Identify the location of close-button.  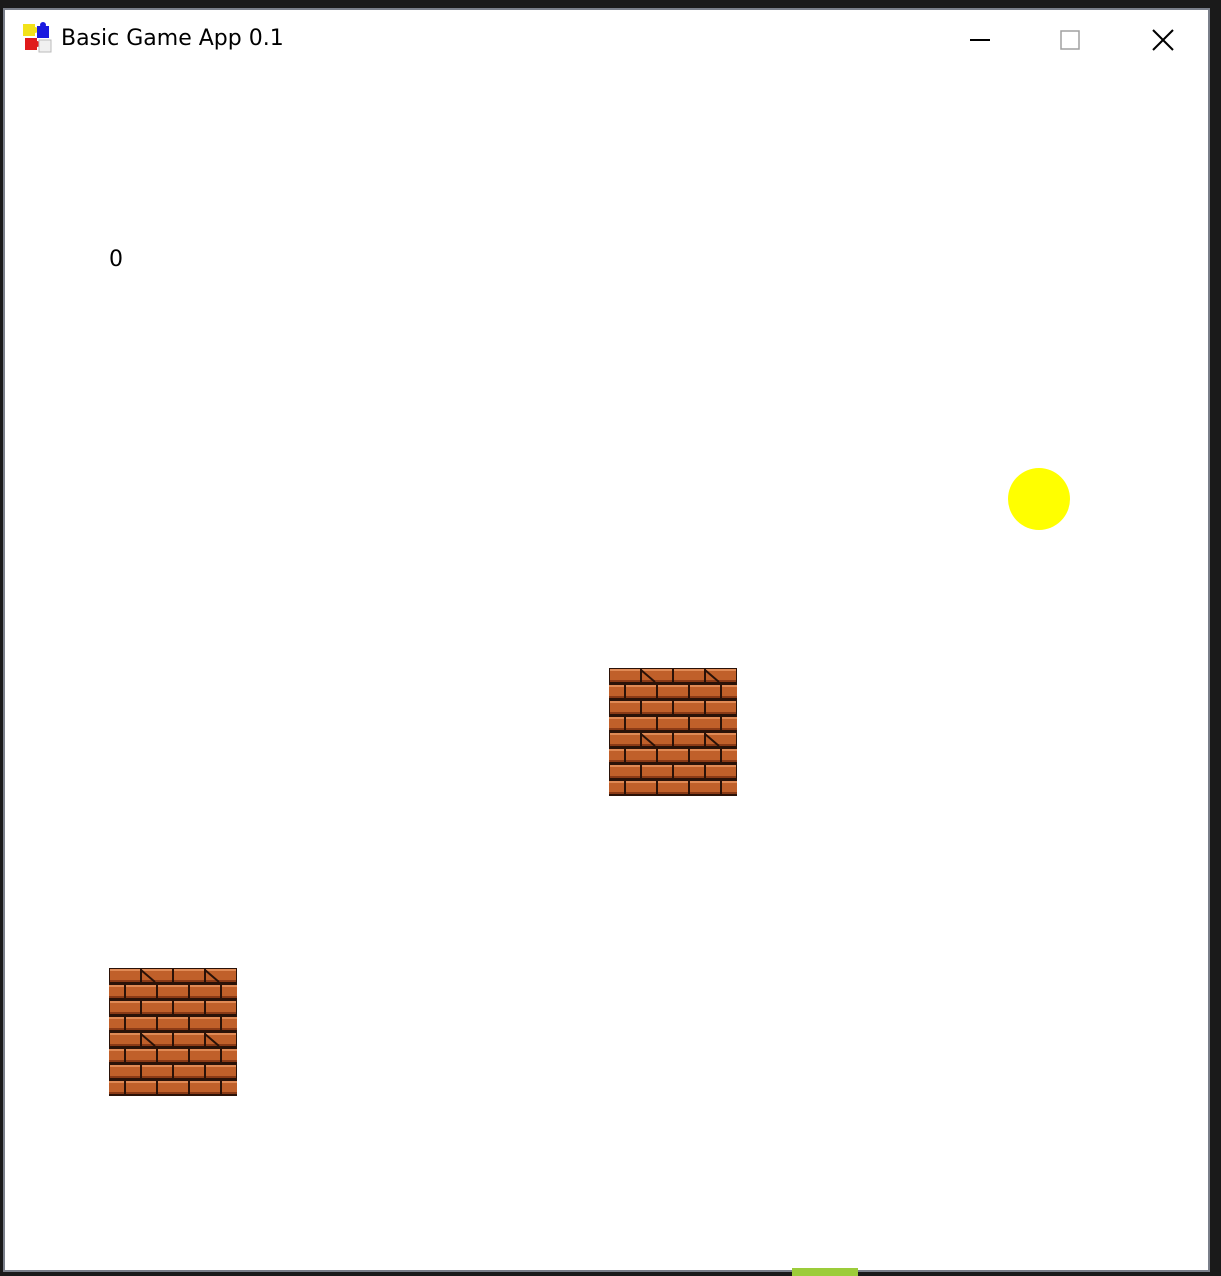
(1163, 40).